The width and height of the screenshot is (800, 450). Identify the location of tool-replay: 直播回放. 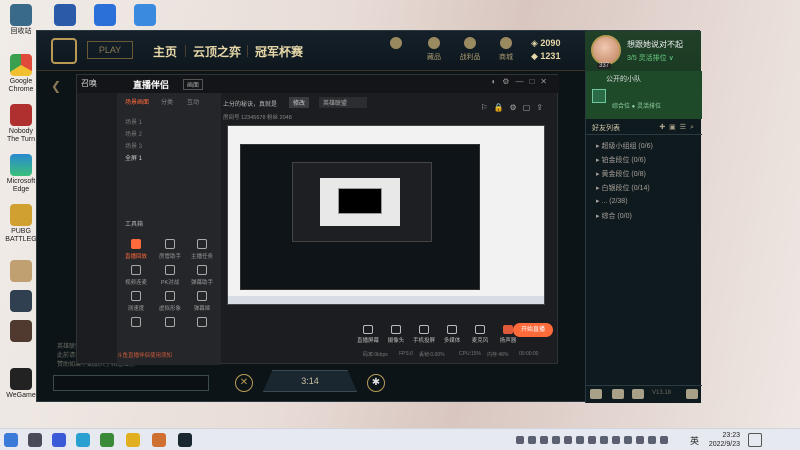
(136, 249).